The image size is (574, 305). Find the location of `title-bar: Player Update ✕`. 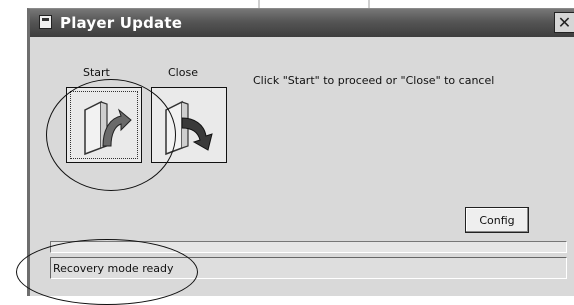

title-bar: Player Update ✕ is located at coordinates (302, 23).